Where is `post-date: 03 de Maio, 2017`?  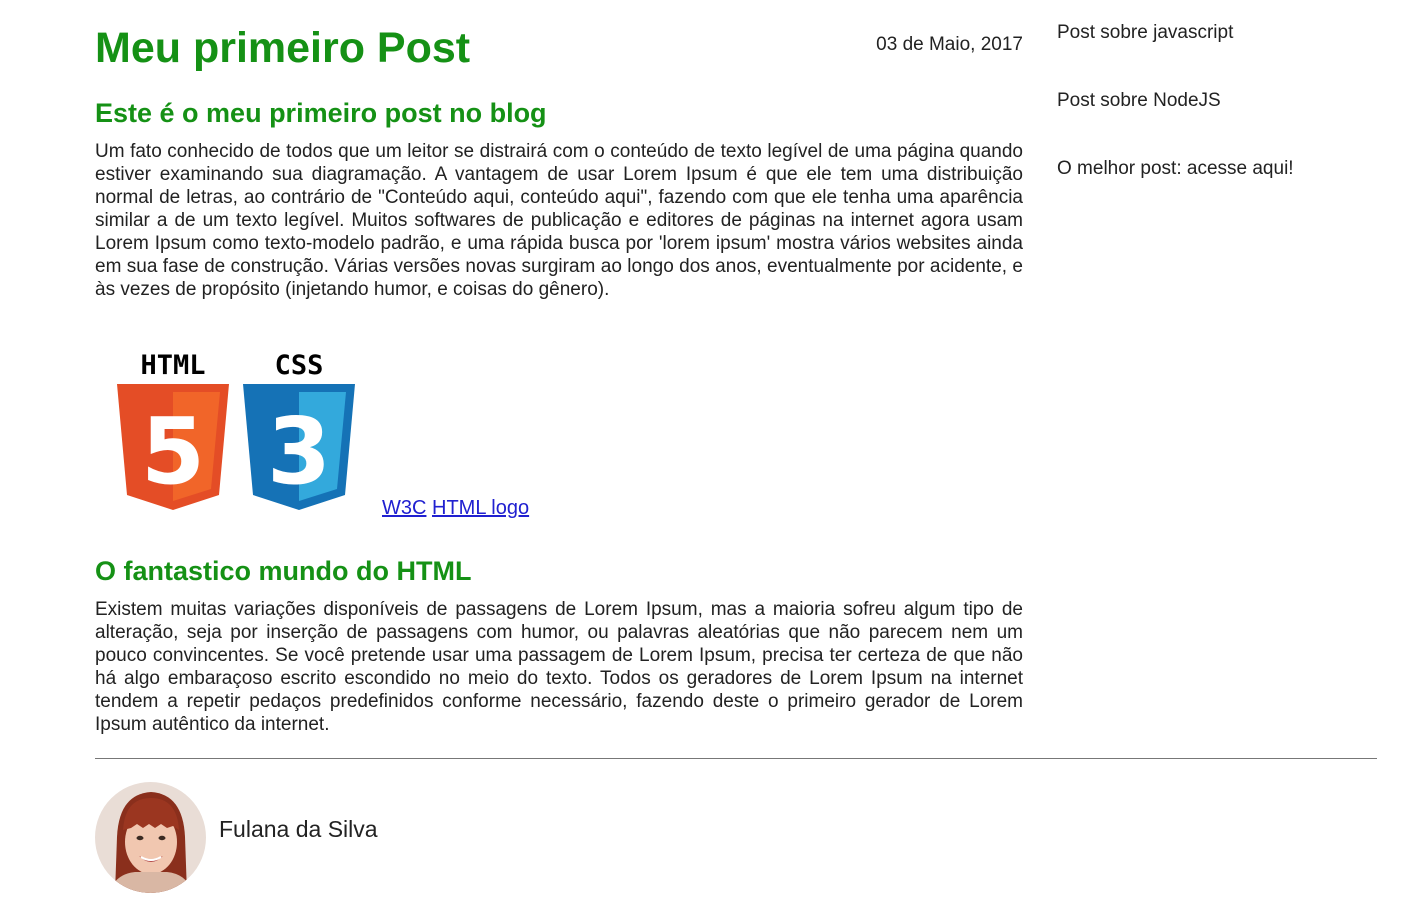
post-date: 03 de Maio, 2017 is located at coordinates (949, 44).